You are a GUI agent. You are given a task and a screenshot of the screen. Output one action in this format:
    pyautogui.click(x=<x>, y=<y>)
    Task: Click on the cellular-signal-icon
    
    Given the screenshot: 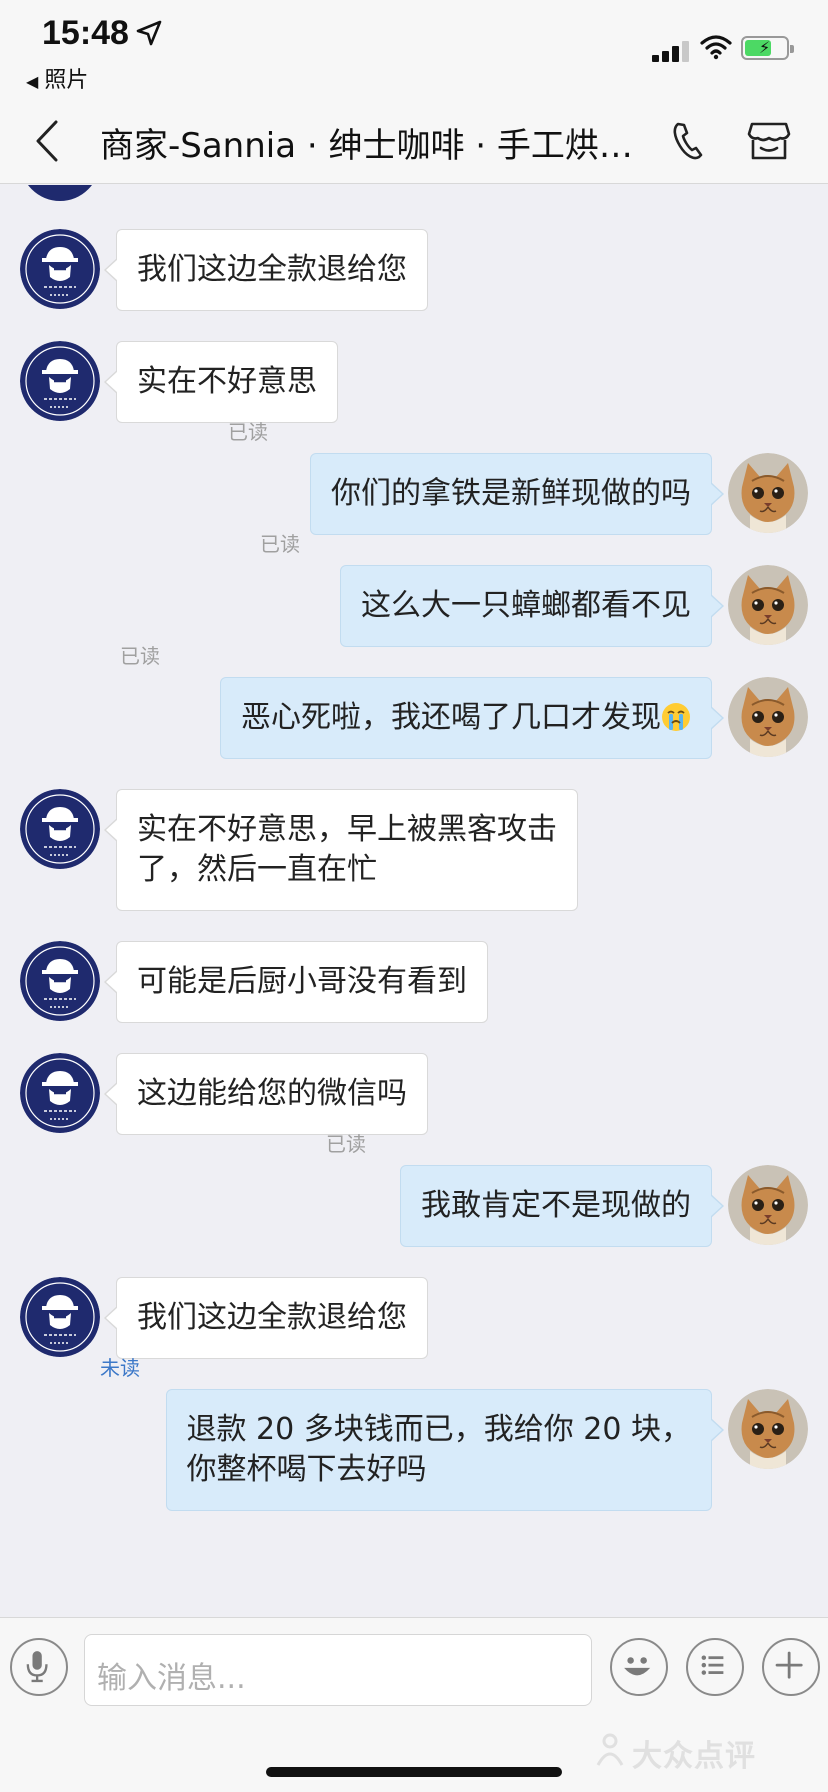 What is the action you would take?
    pyautogui.click(x=671, y=51)
    